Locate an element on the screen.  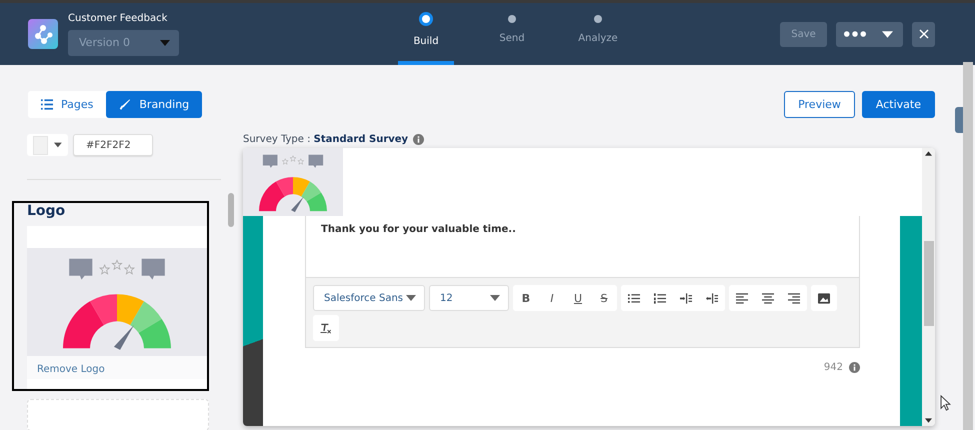
font-dropdown: Salesforce Sans is located at coordinates (369, 298).